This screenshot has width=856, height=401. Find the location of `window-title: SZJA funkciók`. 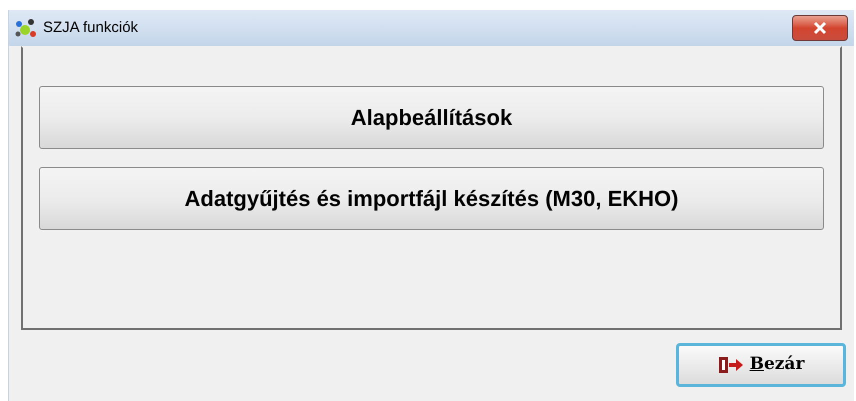

window-title: SZJA funkciók is located at coordinates (90, 28).